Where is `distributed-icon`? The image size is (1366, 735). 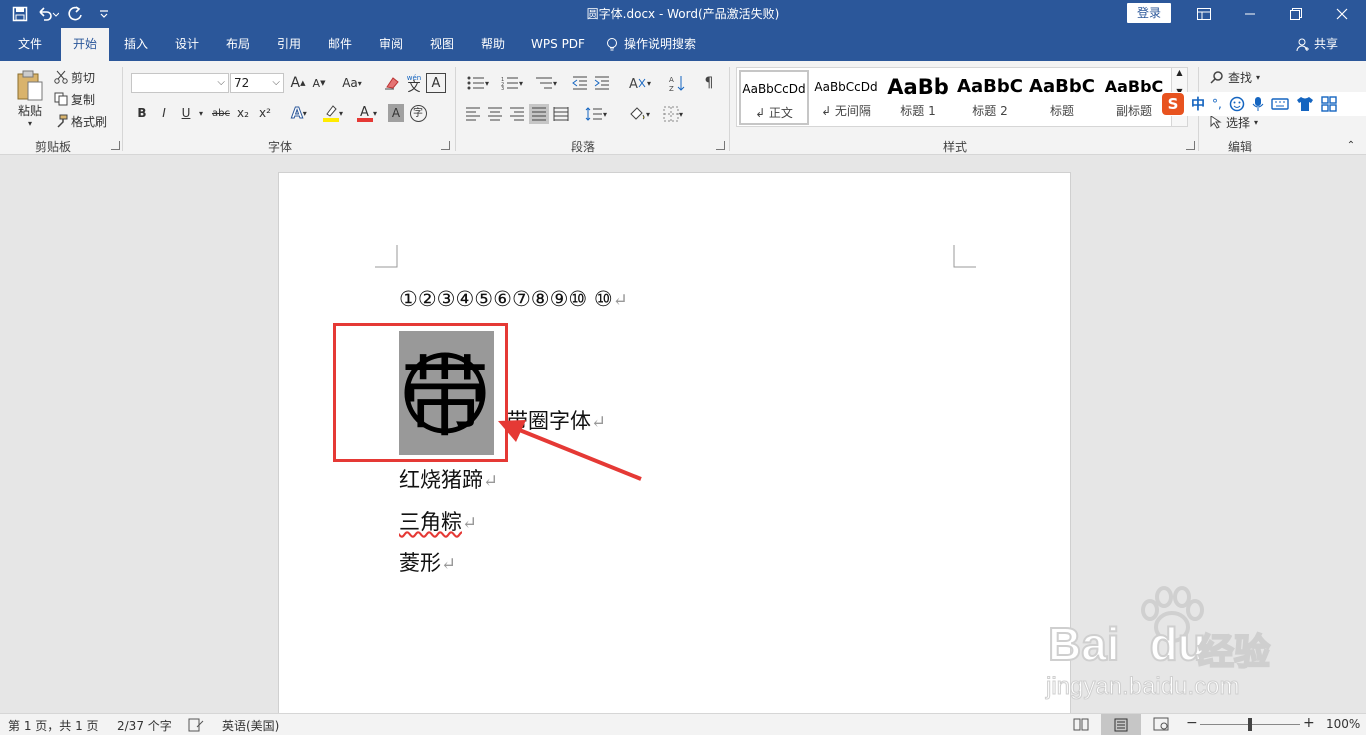
distributed-icon is located at coordinates (561, 114).